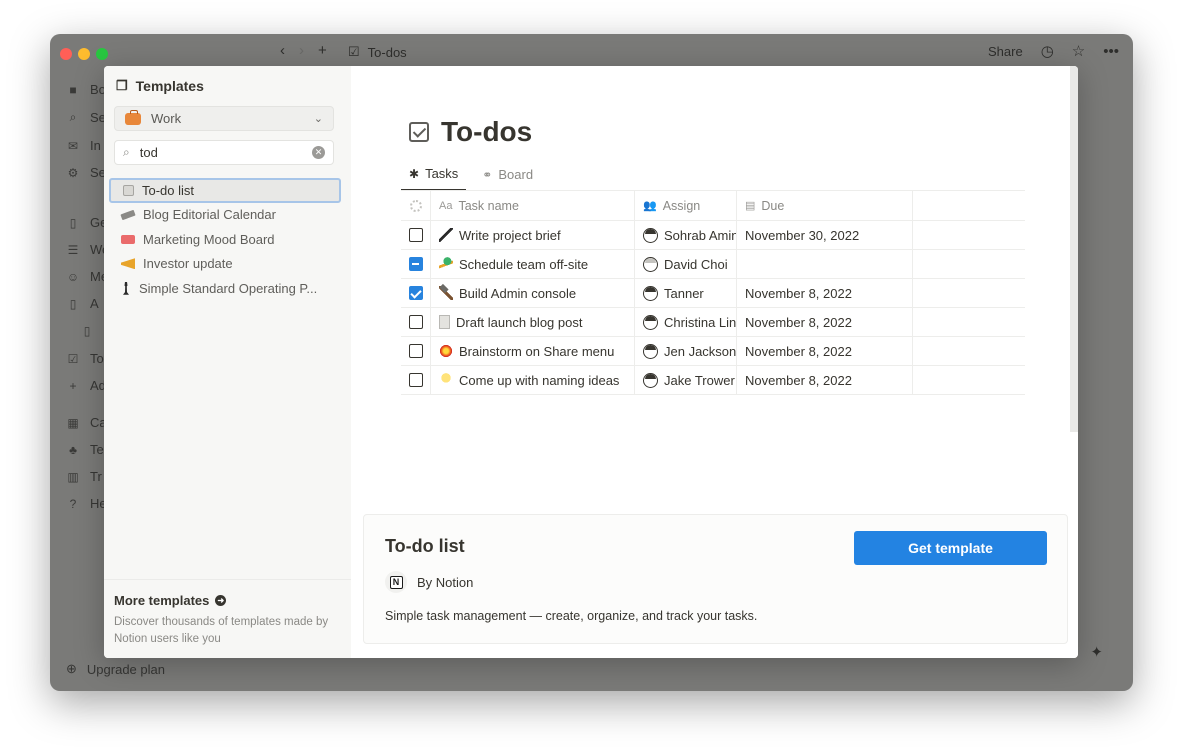  Describe the element at coordinates (102, 54) in the screenshot. I see `zoom-window-button` at that location.